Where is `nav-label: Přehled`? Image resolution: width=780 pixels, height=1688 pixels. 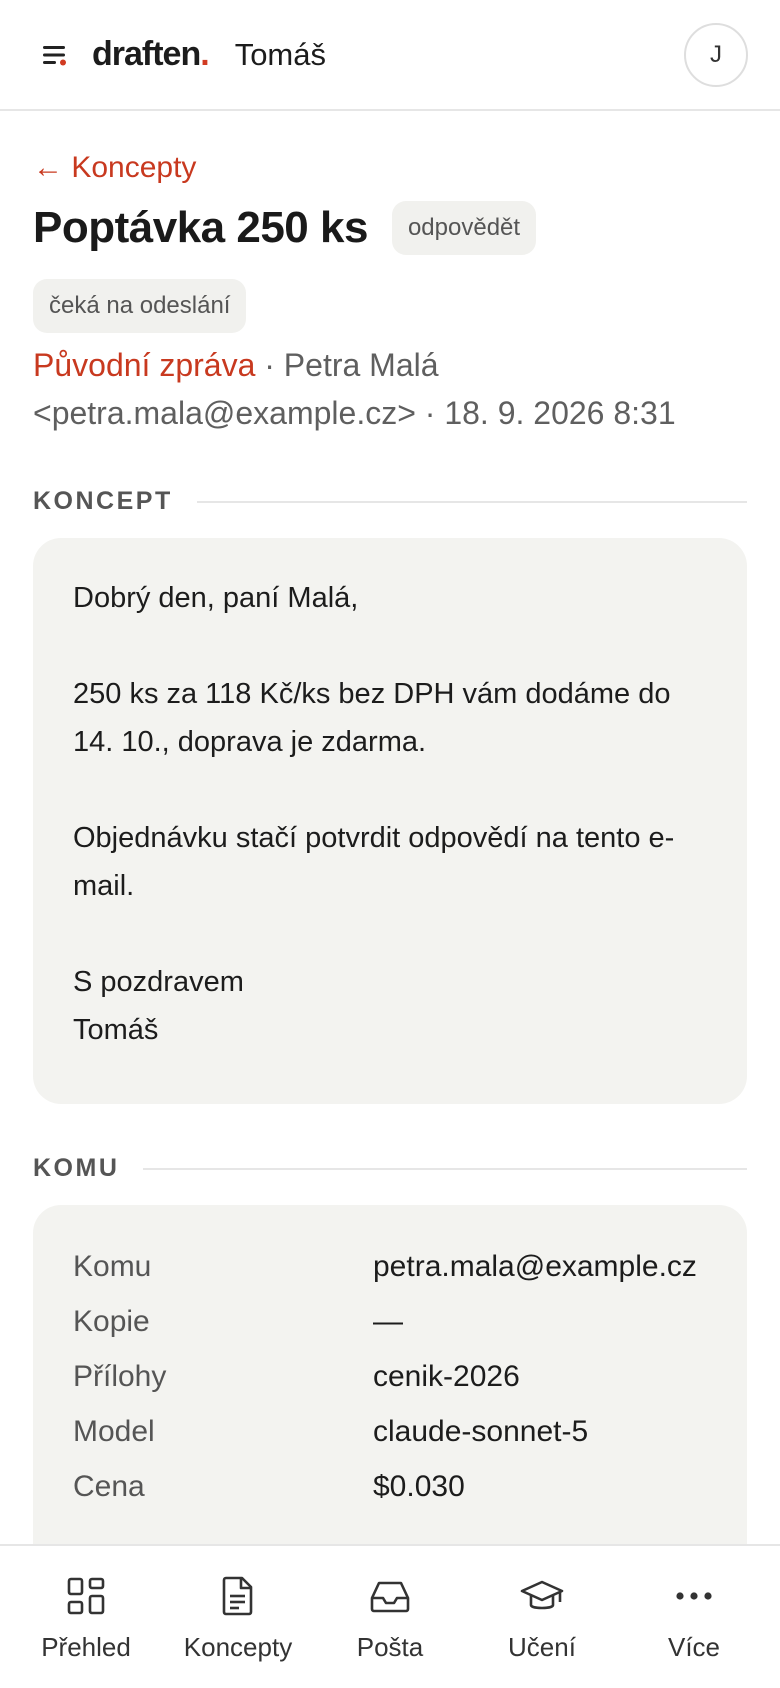
nav-label: Přehled is located at coordinates (86, 1647).